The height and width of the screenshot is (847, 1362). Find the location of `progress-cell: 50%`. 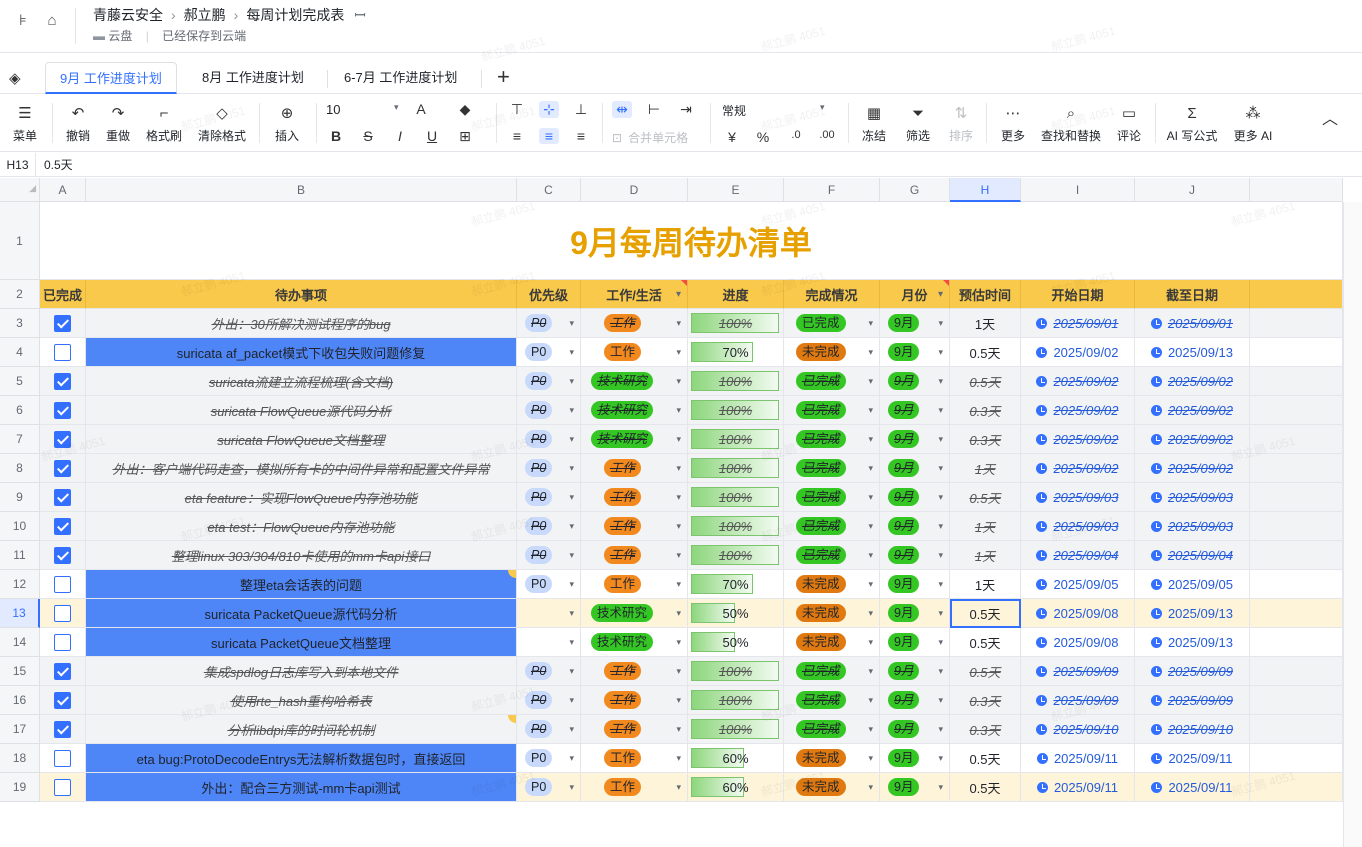

progress-cell: 50% is located at coordinates (736, 613).